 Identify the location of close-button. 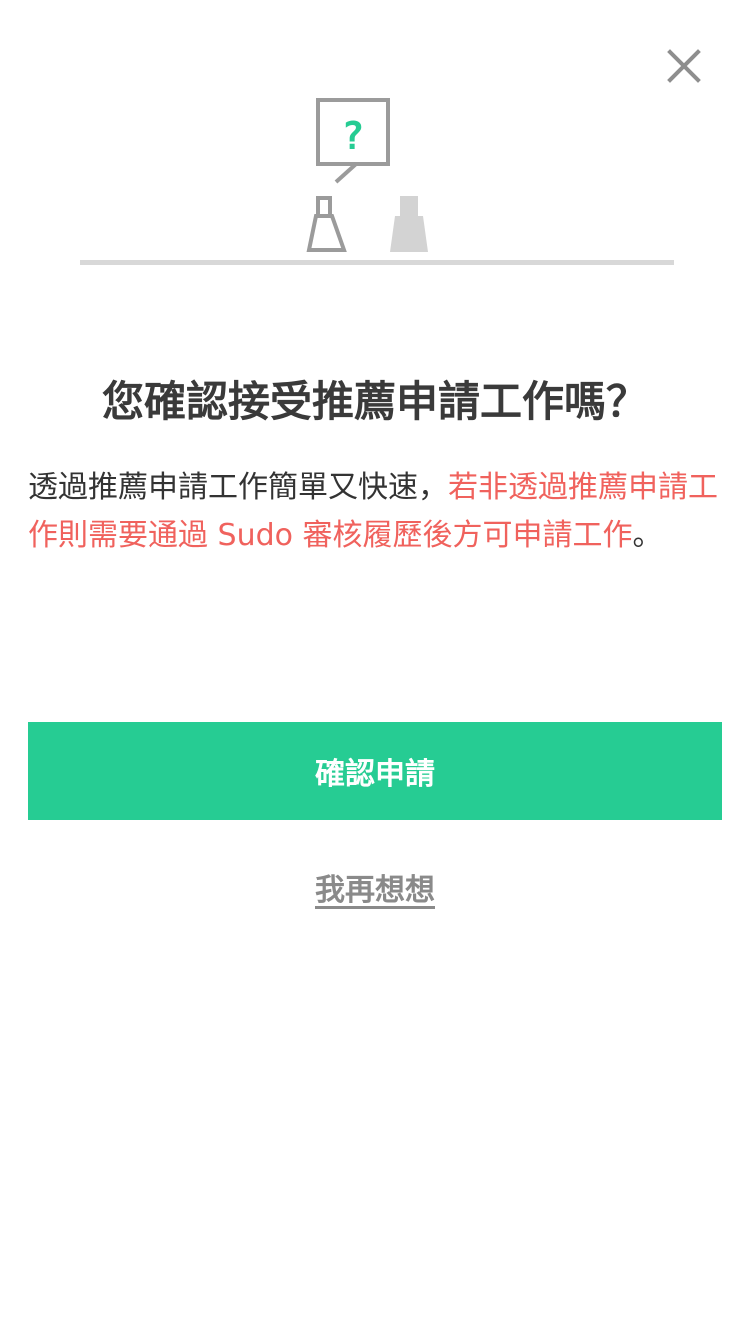
(684, 66).